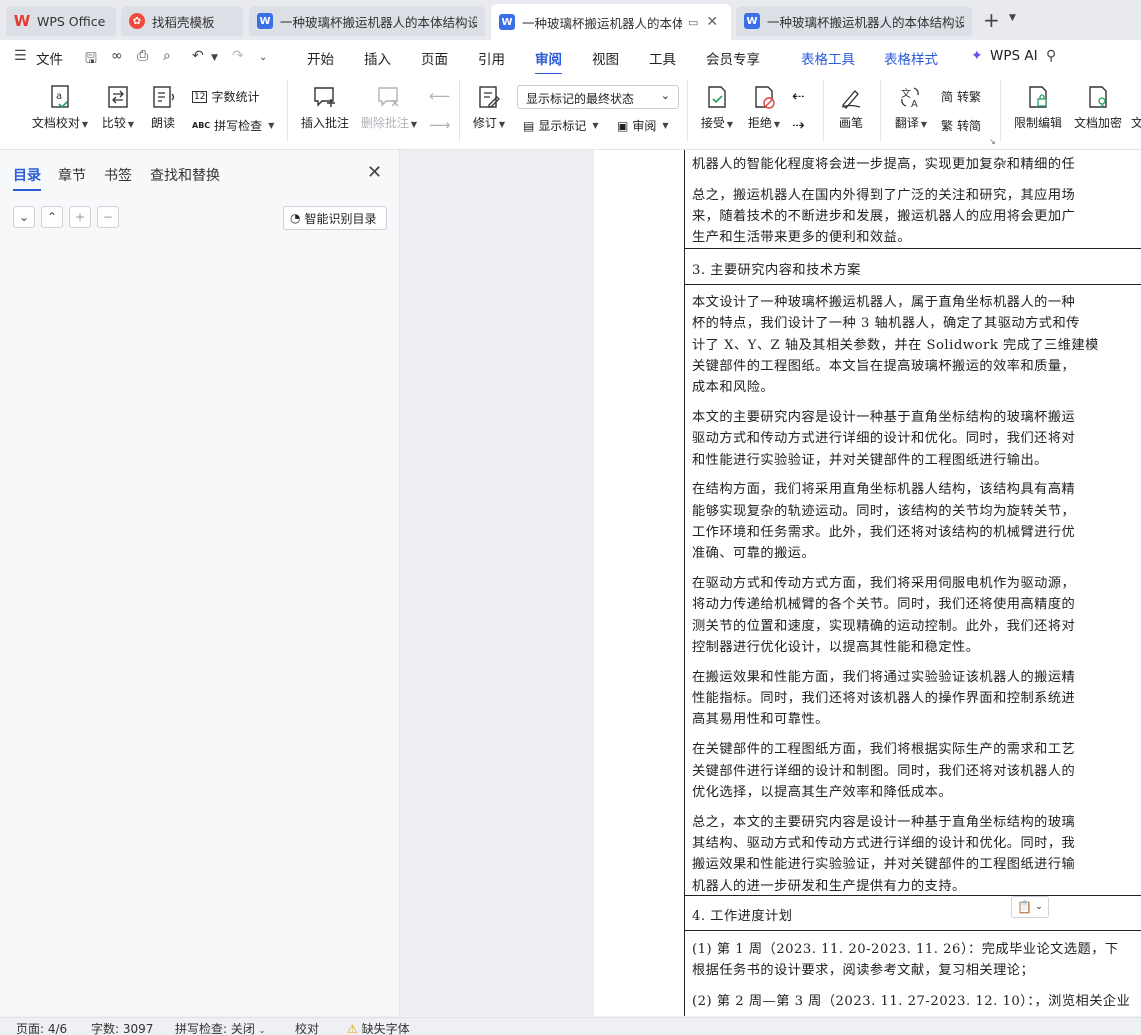  I want to click on tab-document-3: W 一种玻璃杯搬运机器人的本体结构设计, so click(854, 21).